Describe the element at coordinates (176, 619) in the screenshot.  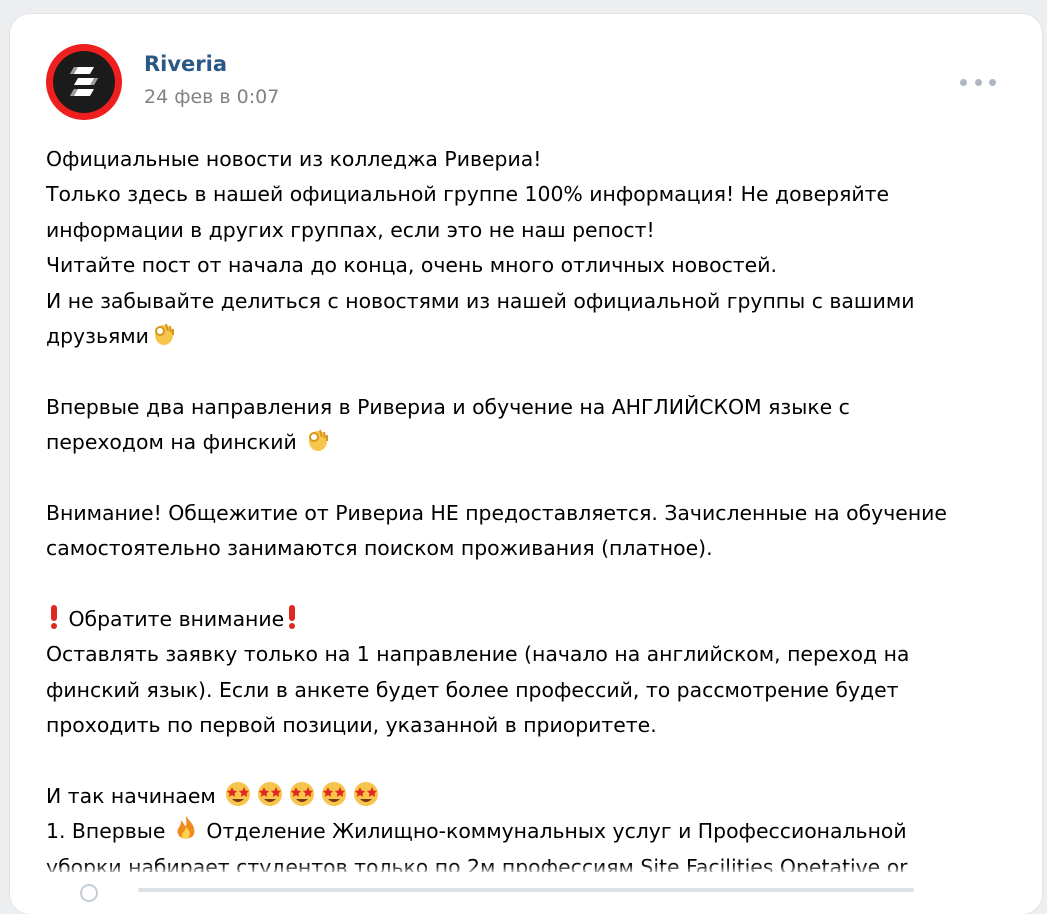
I see `post-line-text: Обратите внимание` at that location.